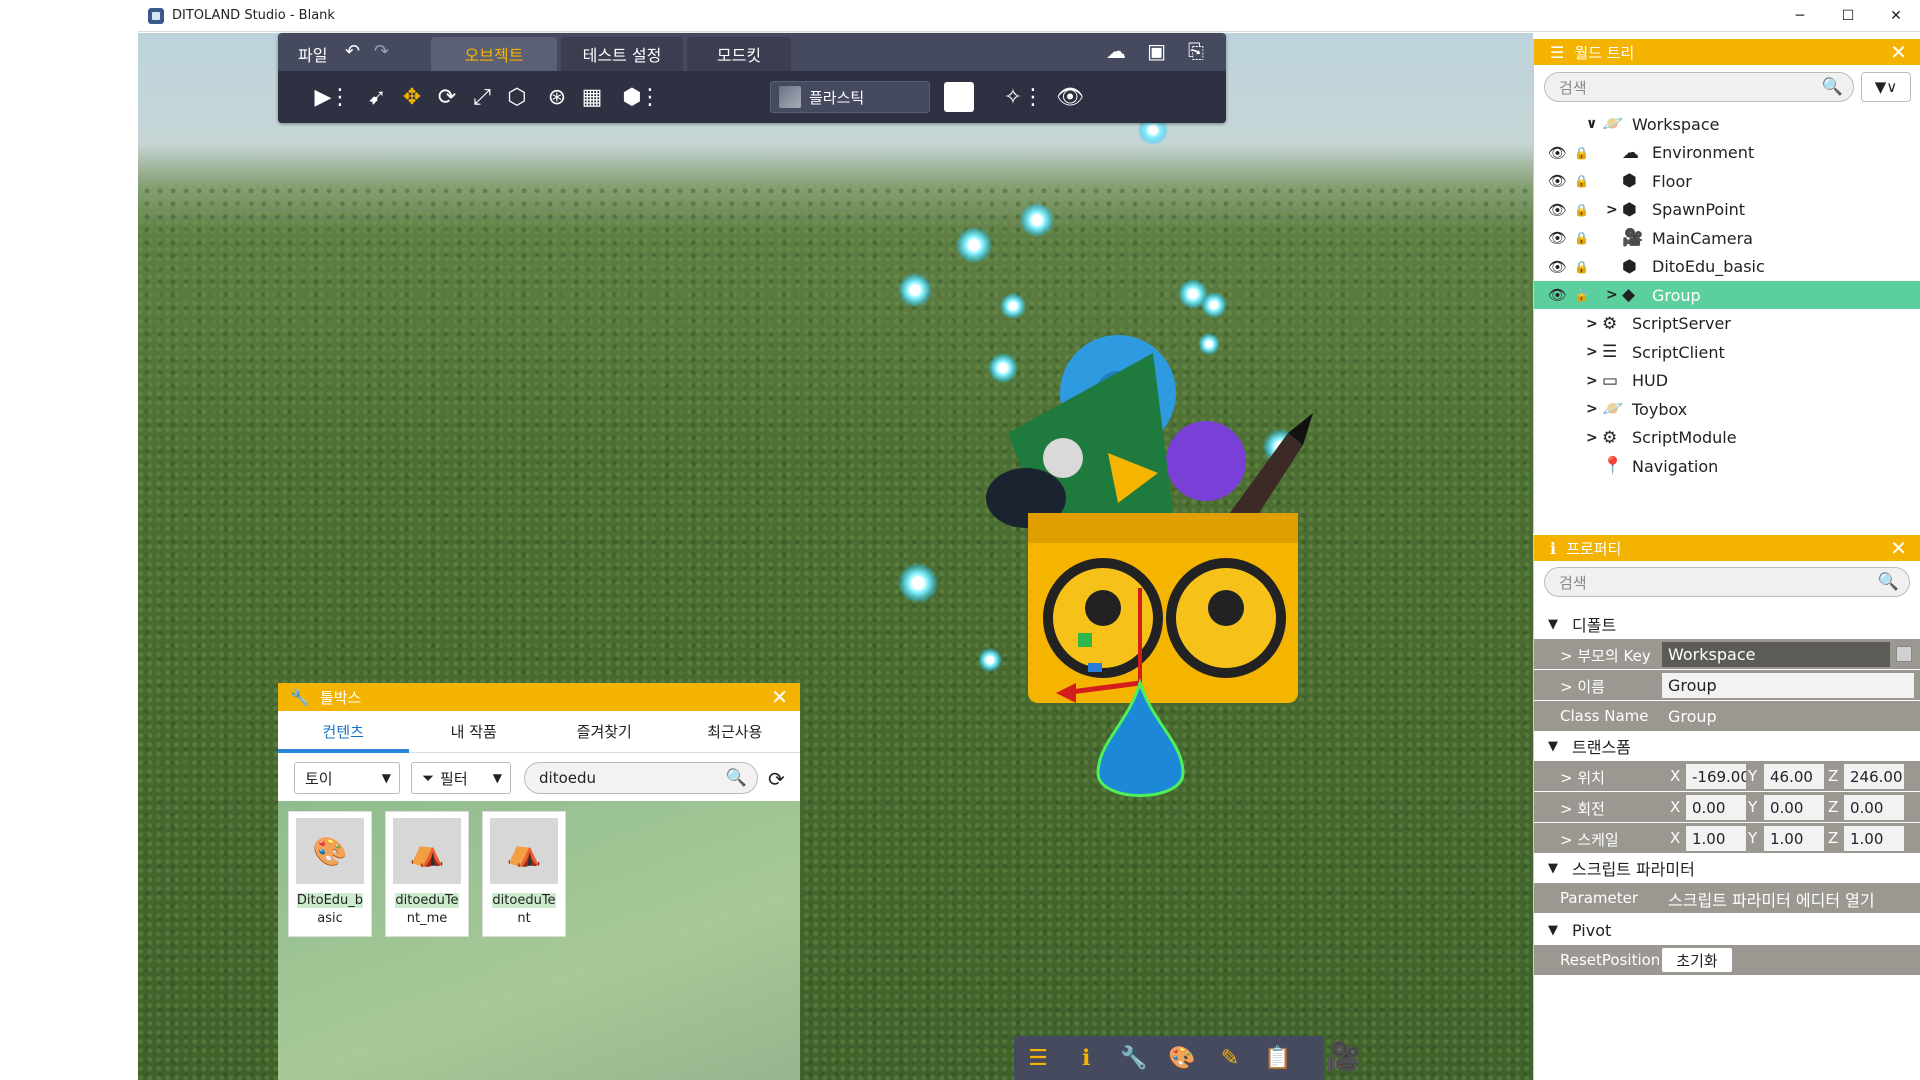  I want to click on tab-recent: 최근사용, so click(735, 731).